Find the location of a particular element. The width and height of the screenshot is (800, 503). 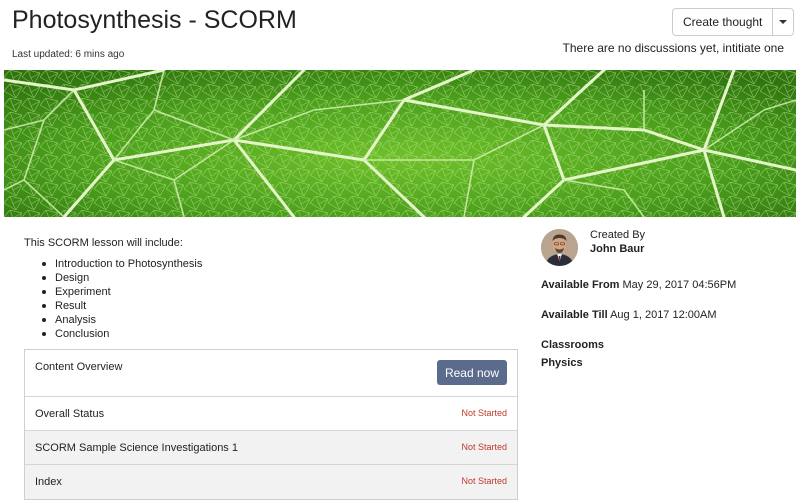

available-from-label: Available From is located at coordinates (580, 285).